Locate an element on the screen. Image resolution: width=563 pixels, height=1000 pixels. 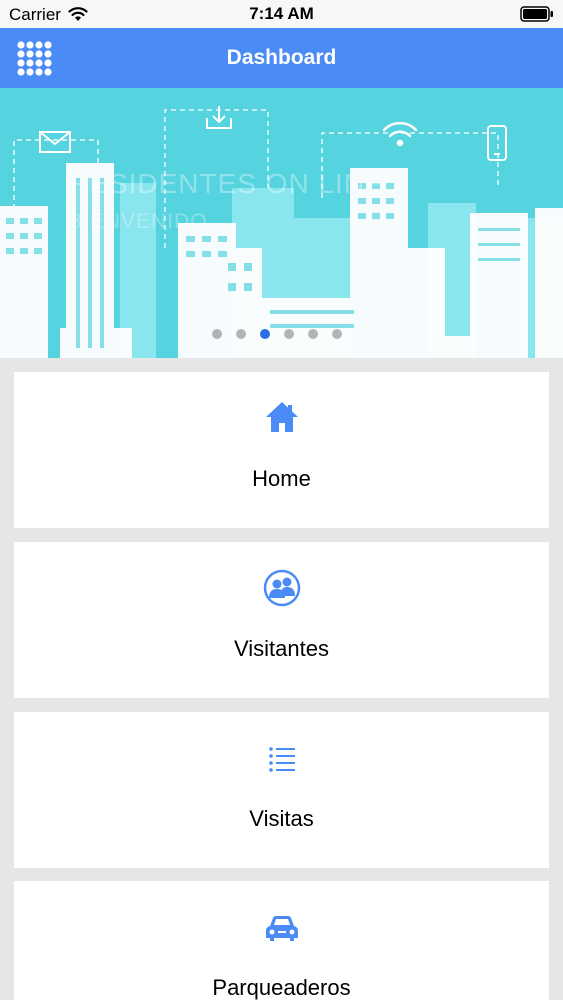
menu-card-visitas: Visitas is located at coordinates (281, 790).